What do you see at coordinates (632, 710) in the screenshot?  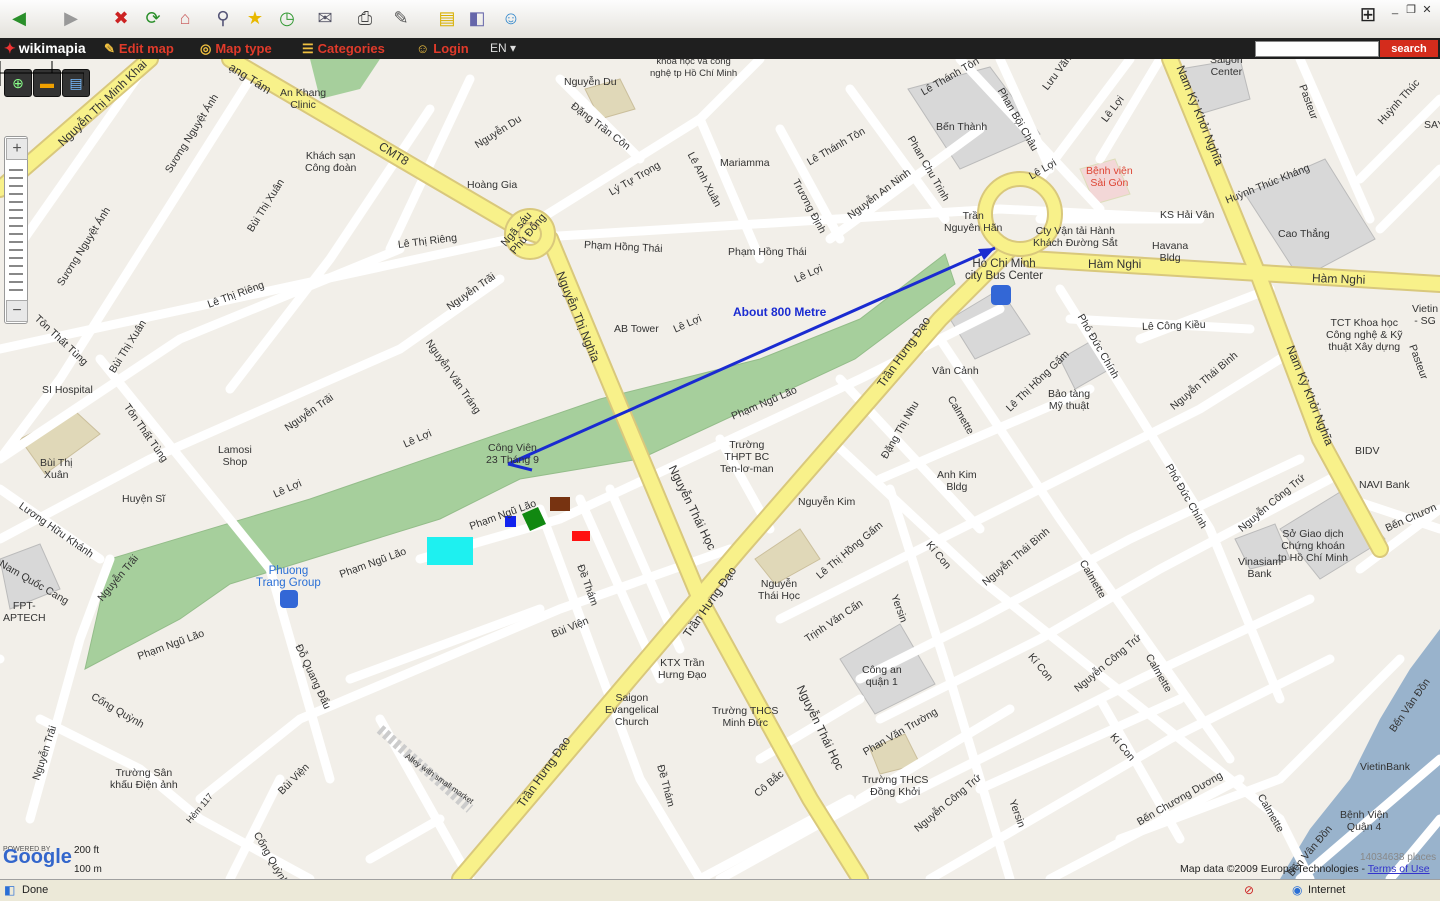 I see `place-saigon-church: Saigon Evangelical Church` at bounding box center [632, 710].